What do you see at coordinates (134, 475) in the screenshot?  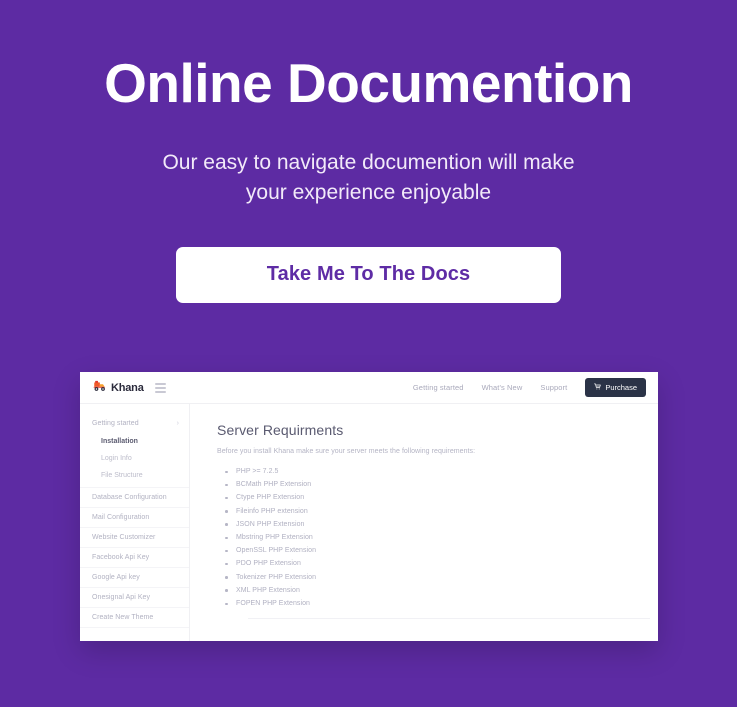 I see `sidebar-item-file-structure: File Structure` at bounding box center [134, 475].